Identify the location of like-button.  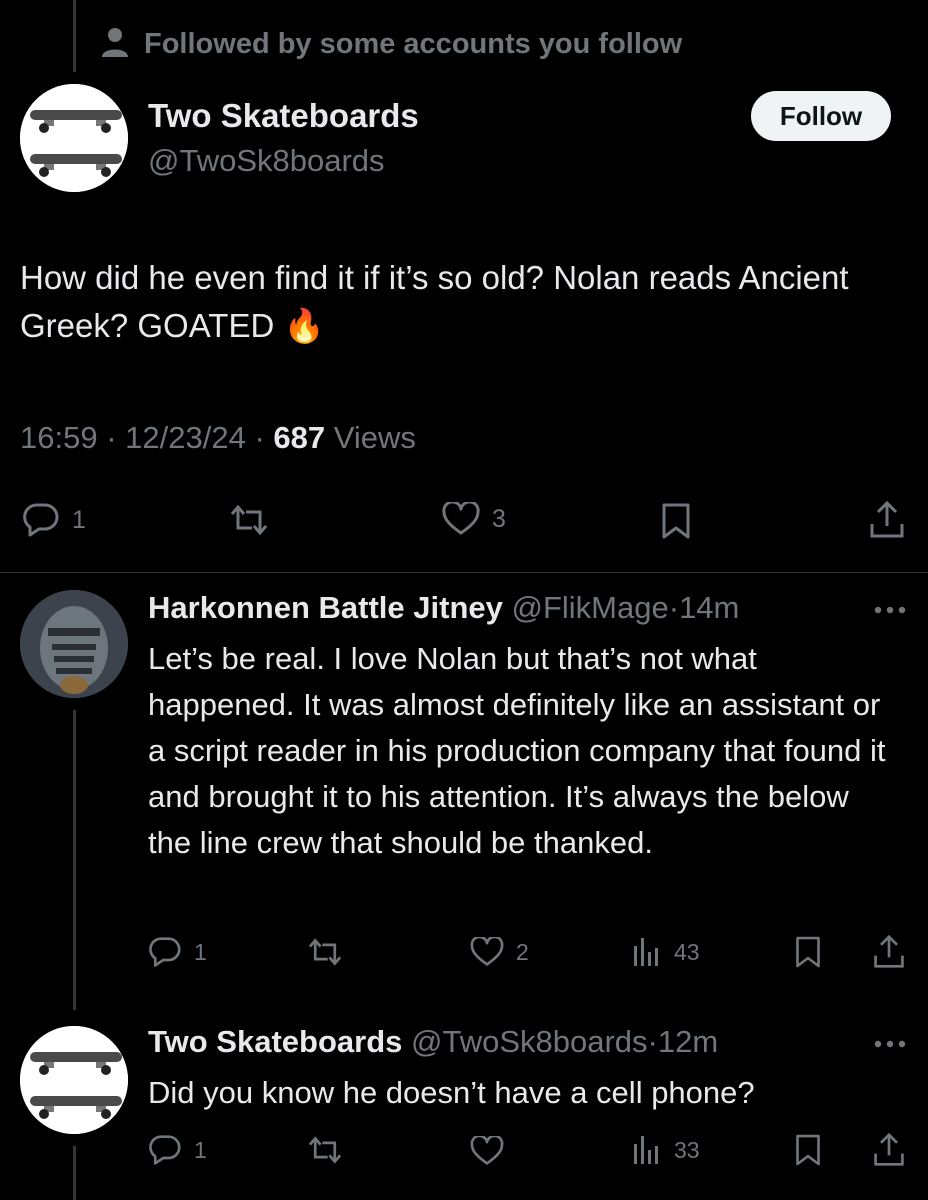
(493, 1151).